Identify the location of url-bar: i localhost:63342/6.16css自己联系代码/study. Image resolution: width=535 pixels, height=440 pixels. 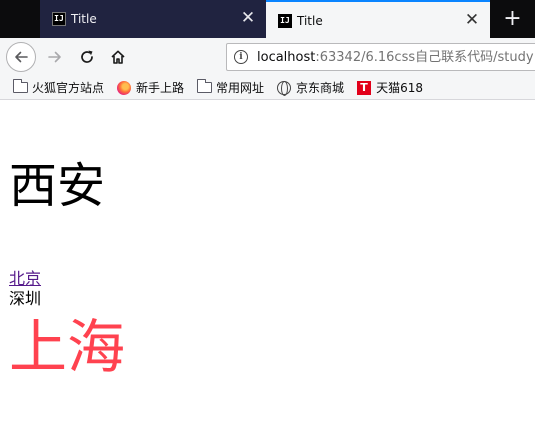
(380, 57).